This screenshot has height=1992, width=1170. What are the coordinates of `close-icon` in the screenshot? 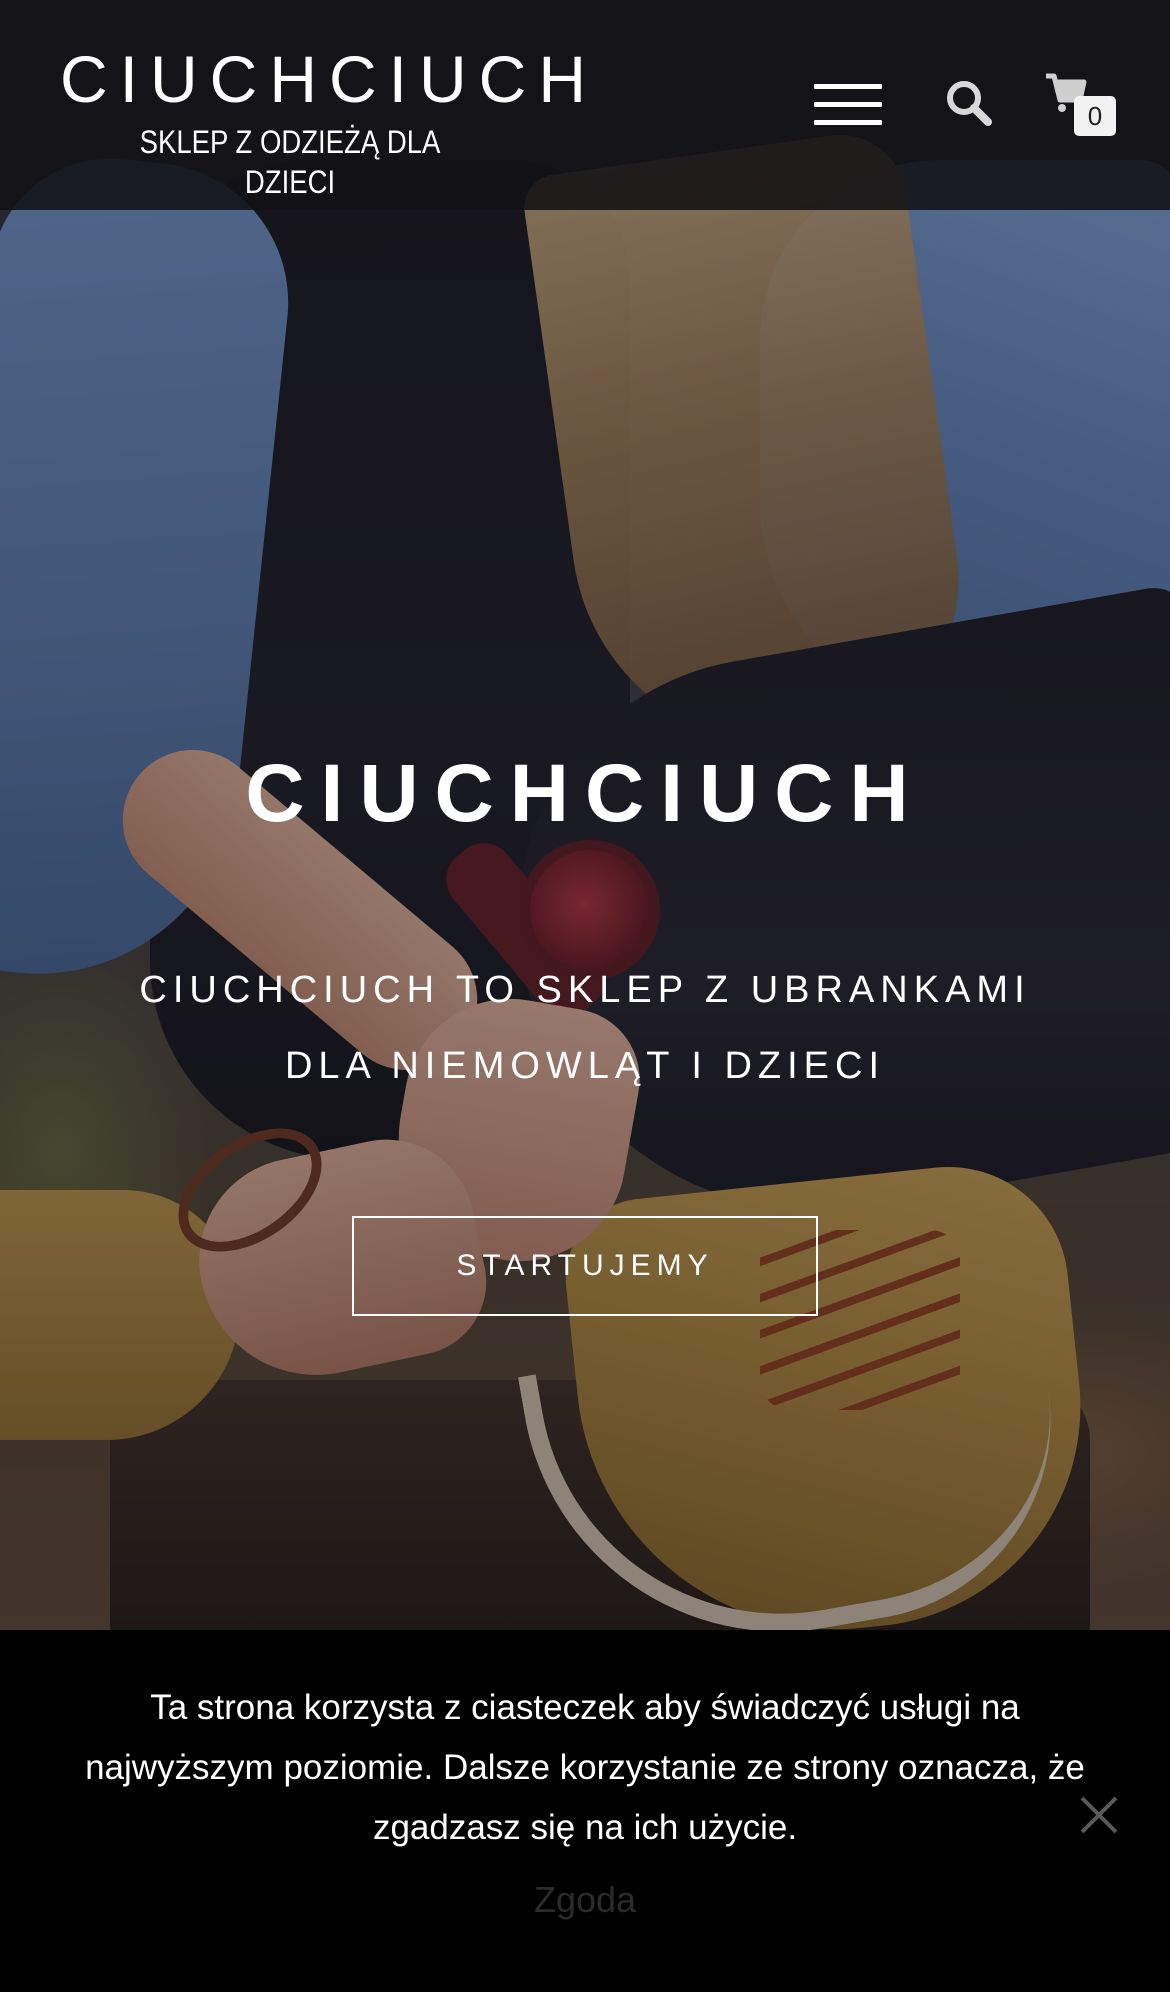 It's located at (1099, 1815).